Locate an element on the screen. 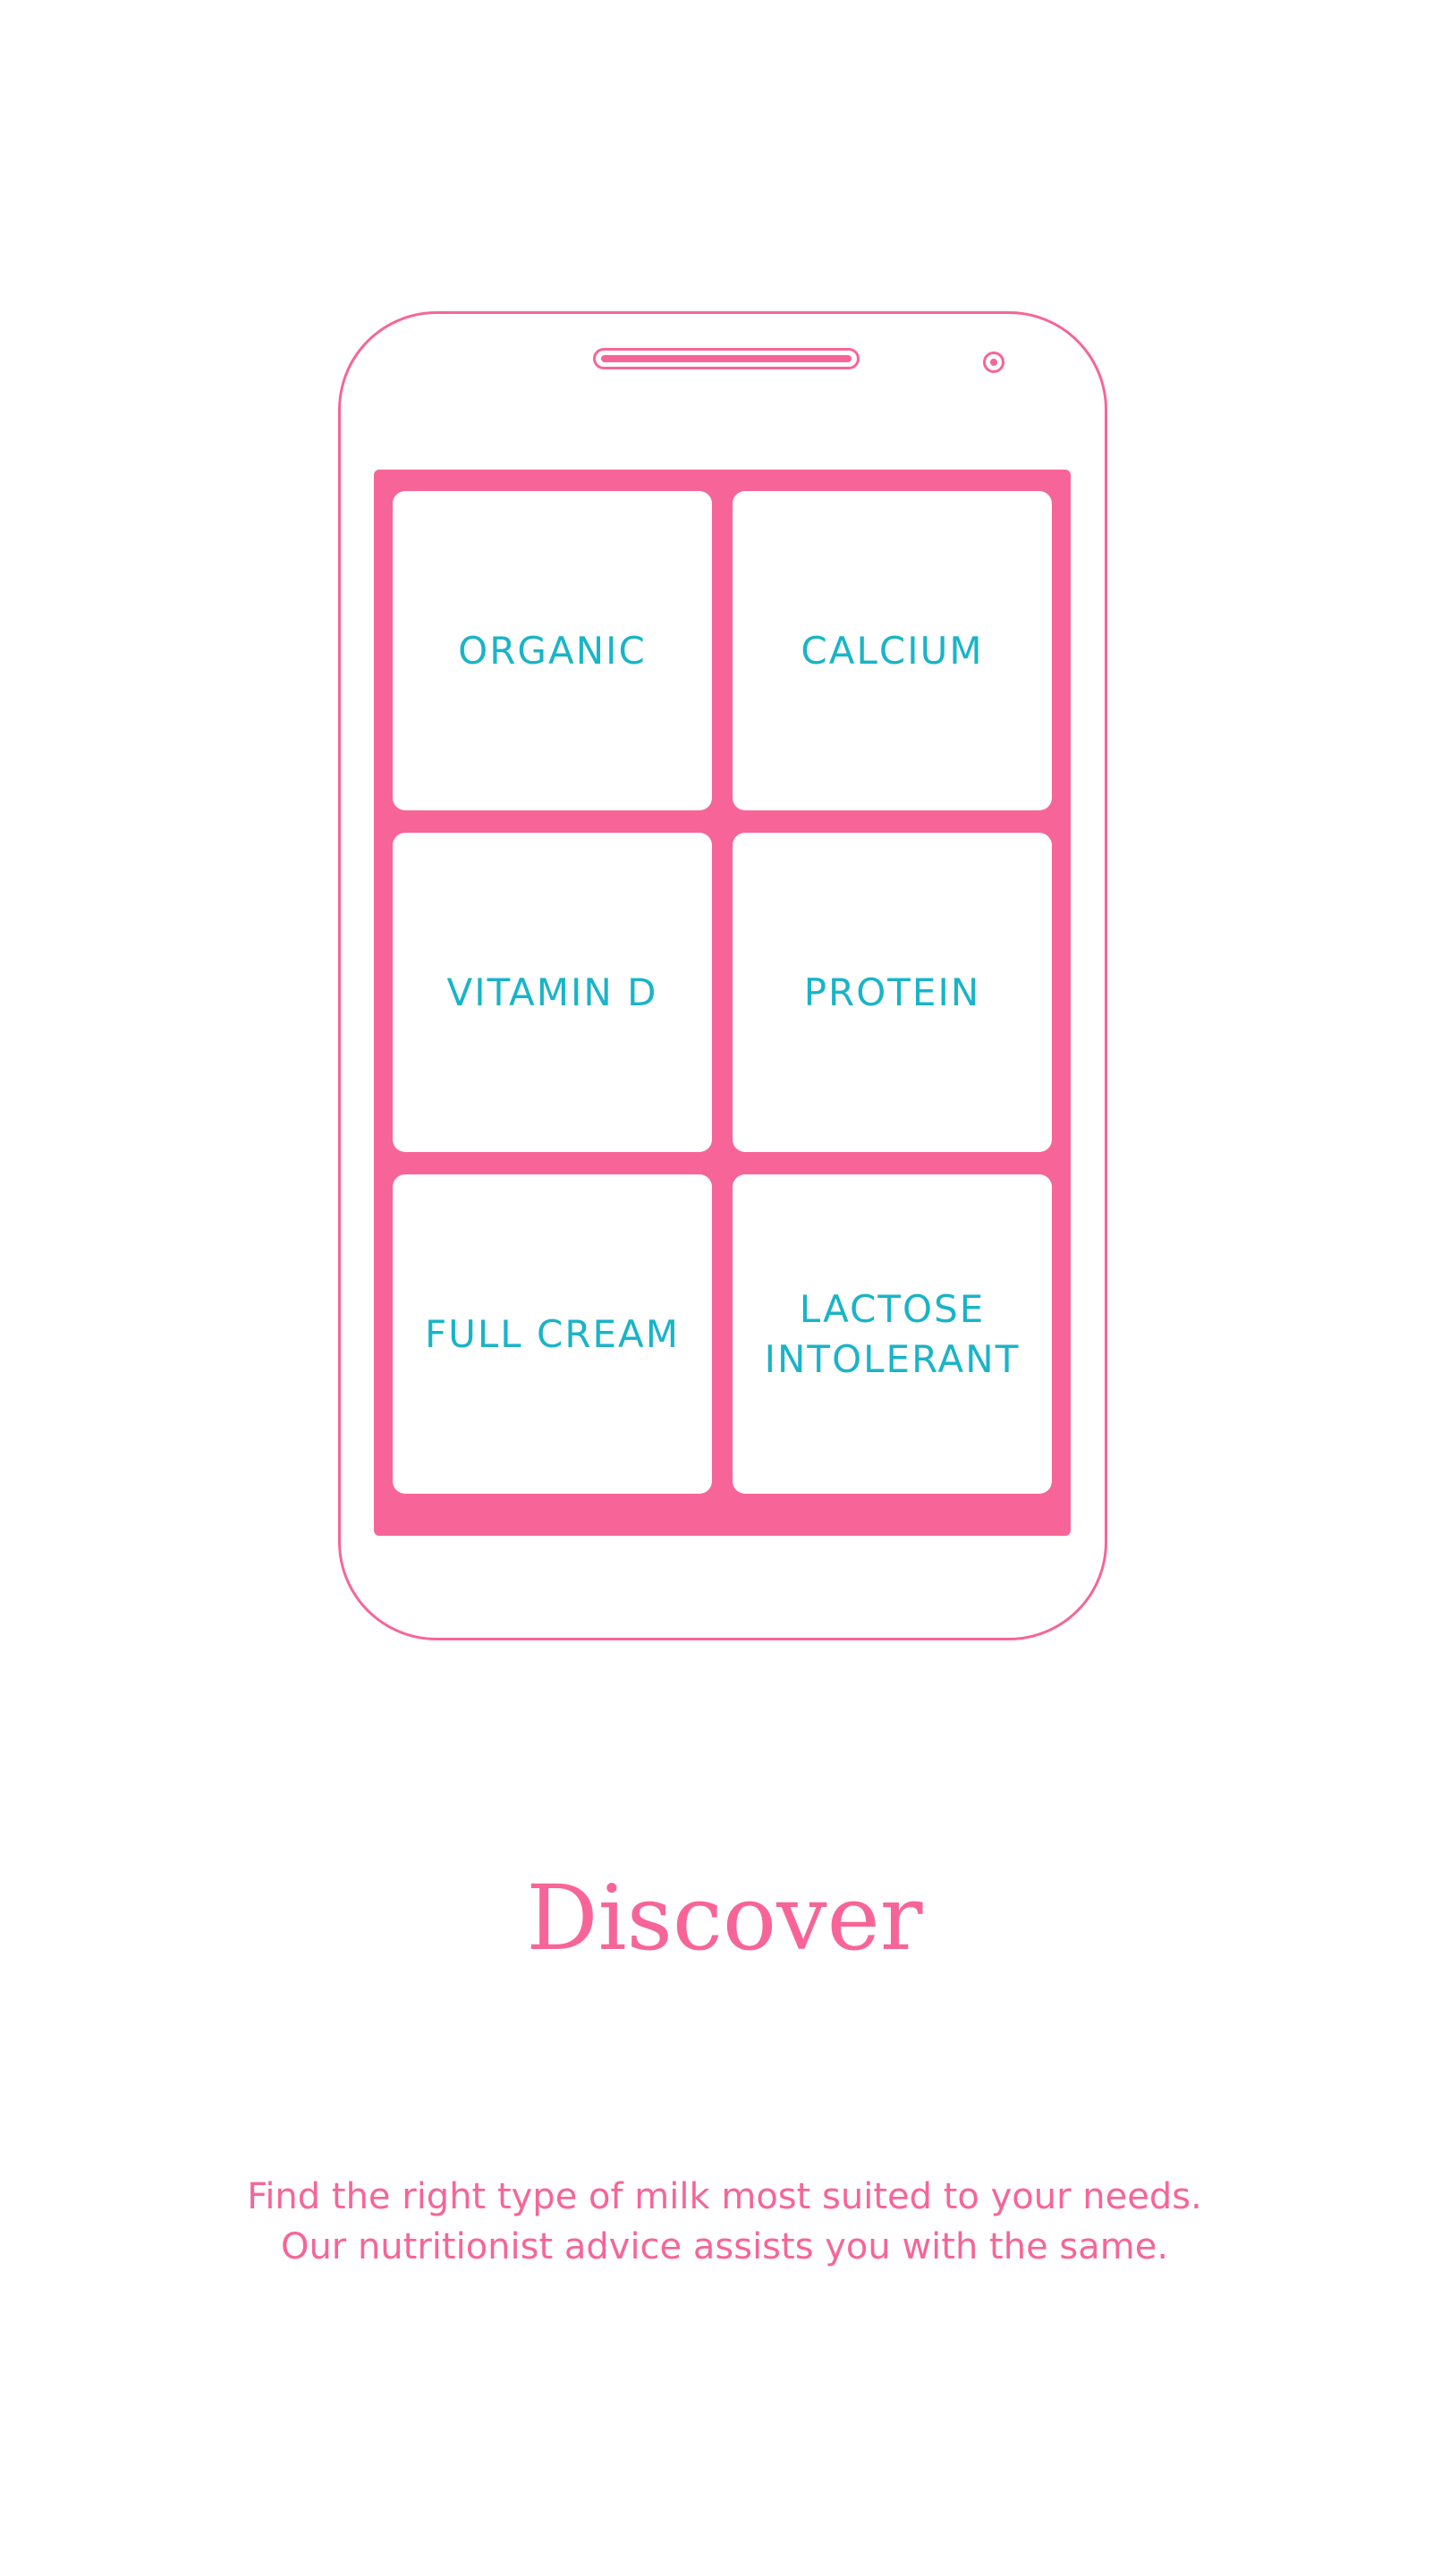 This screenshot has width=1449, height=2576. option-tile-lactose-intolerant: LACTOSE INTOLERANT is located at coordinates (892, 1334).